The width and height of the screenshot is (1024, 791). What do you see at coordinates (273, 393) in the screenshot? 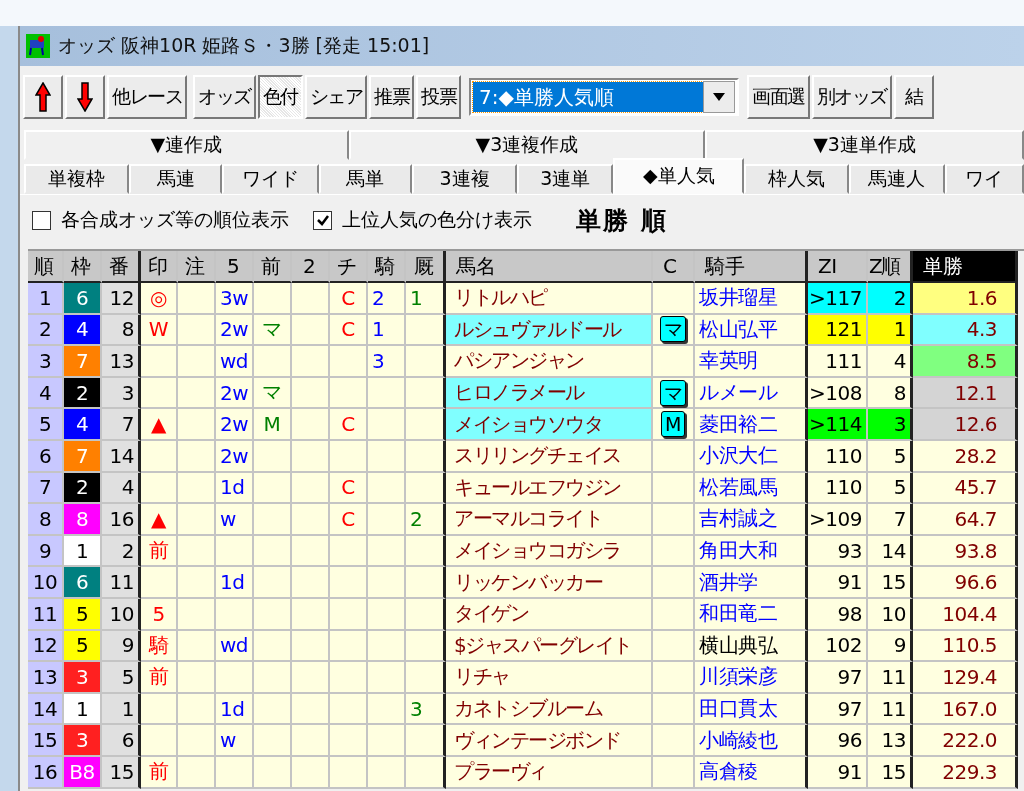
I see `table-cell: マ` at bounding box center [273, 393].